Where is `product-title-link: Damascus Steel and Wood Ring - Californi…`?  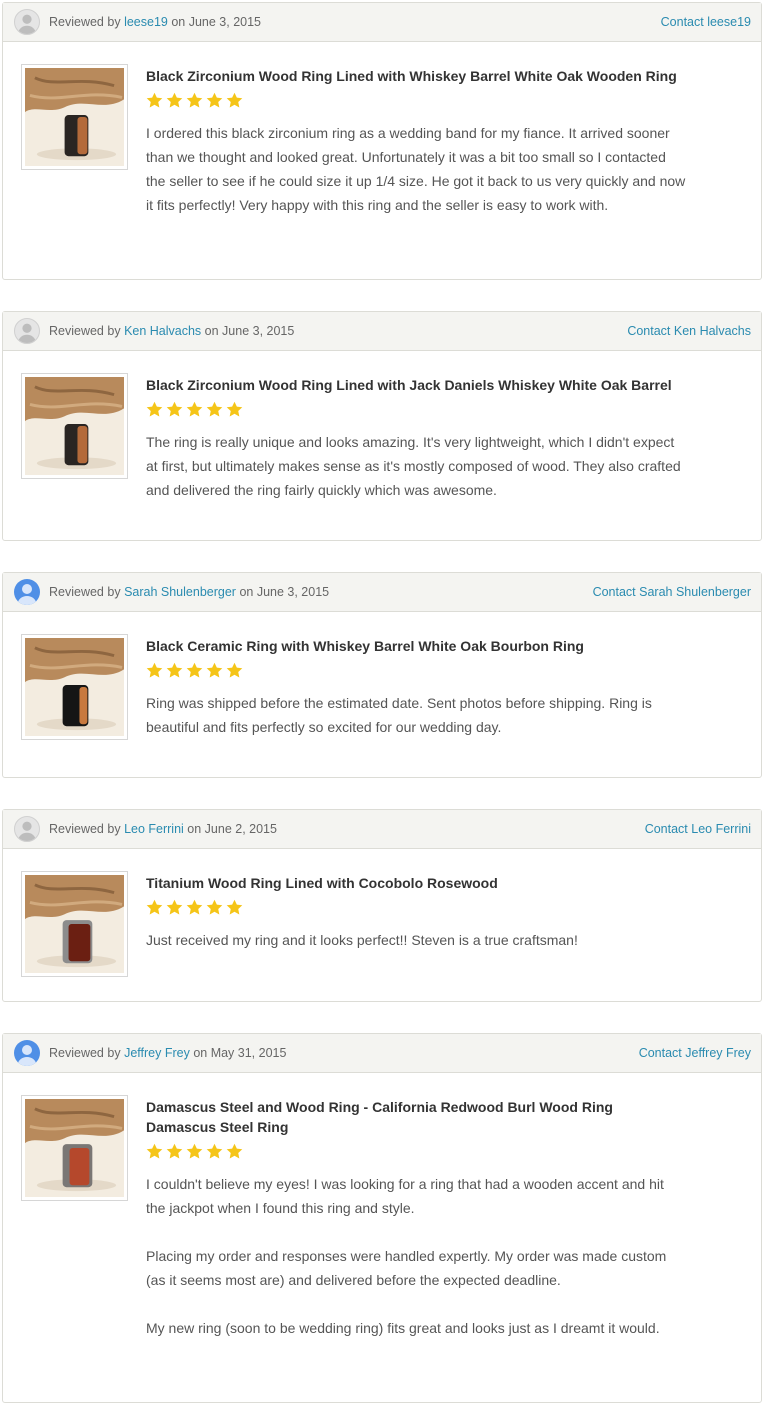 product-title-link: Damascus Steel and Wood Ring - Californi… is located at coordinates (416, 1117).